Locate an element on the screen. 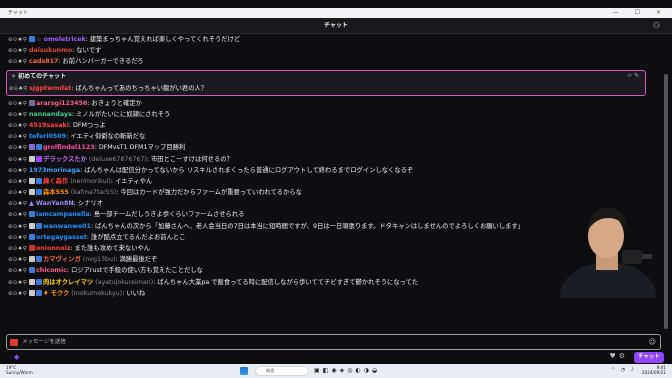 The image size is (672, 378). chat-username: ararsgi123456 is located at coordinates (61, 103).